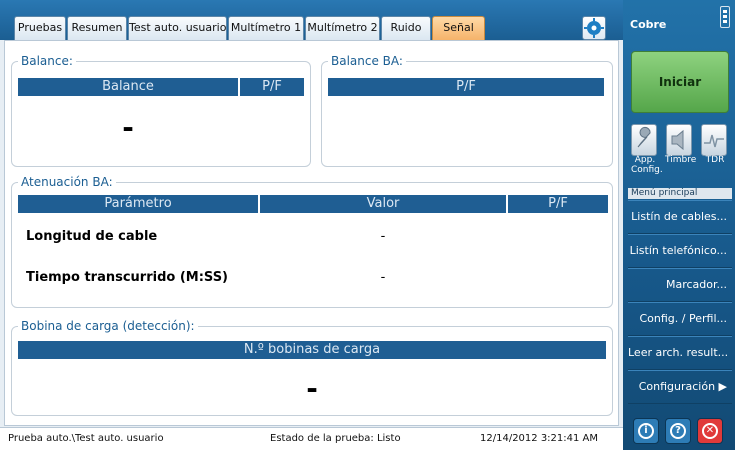  Describe the element at coordinates (594, 28) in the screenshot. I see `settings-gear-icon` at that location.